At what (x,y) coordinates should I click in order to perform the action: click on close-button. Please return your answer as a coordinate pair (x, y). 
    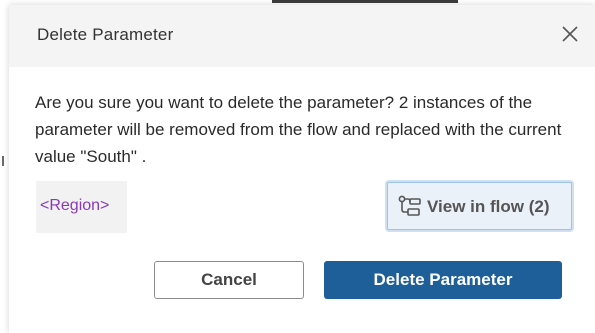
    Looking at the image, I should click on (570, 34).